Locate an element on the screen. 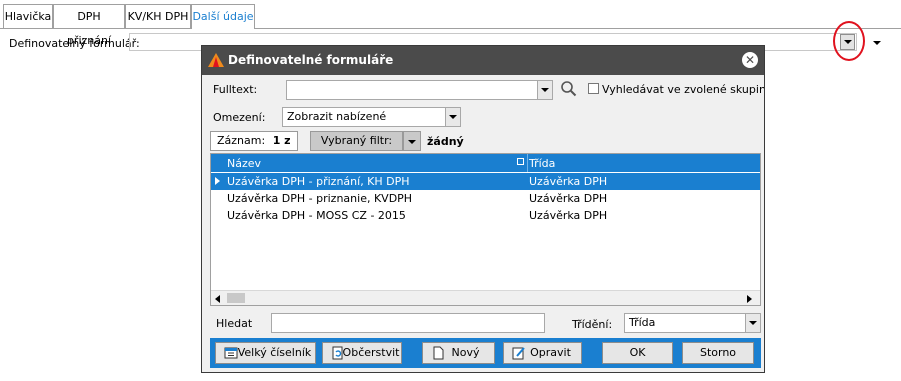  column-divider is located at coordinates (527, 163).